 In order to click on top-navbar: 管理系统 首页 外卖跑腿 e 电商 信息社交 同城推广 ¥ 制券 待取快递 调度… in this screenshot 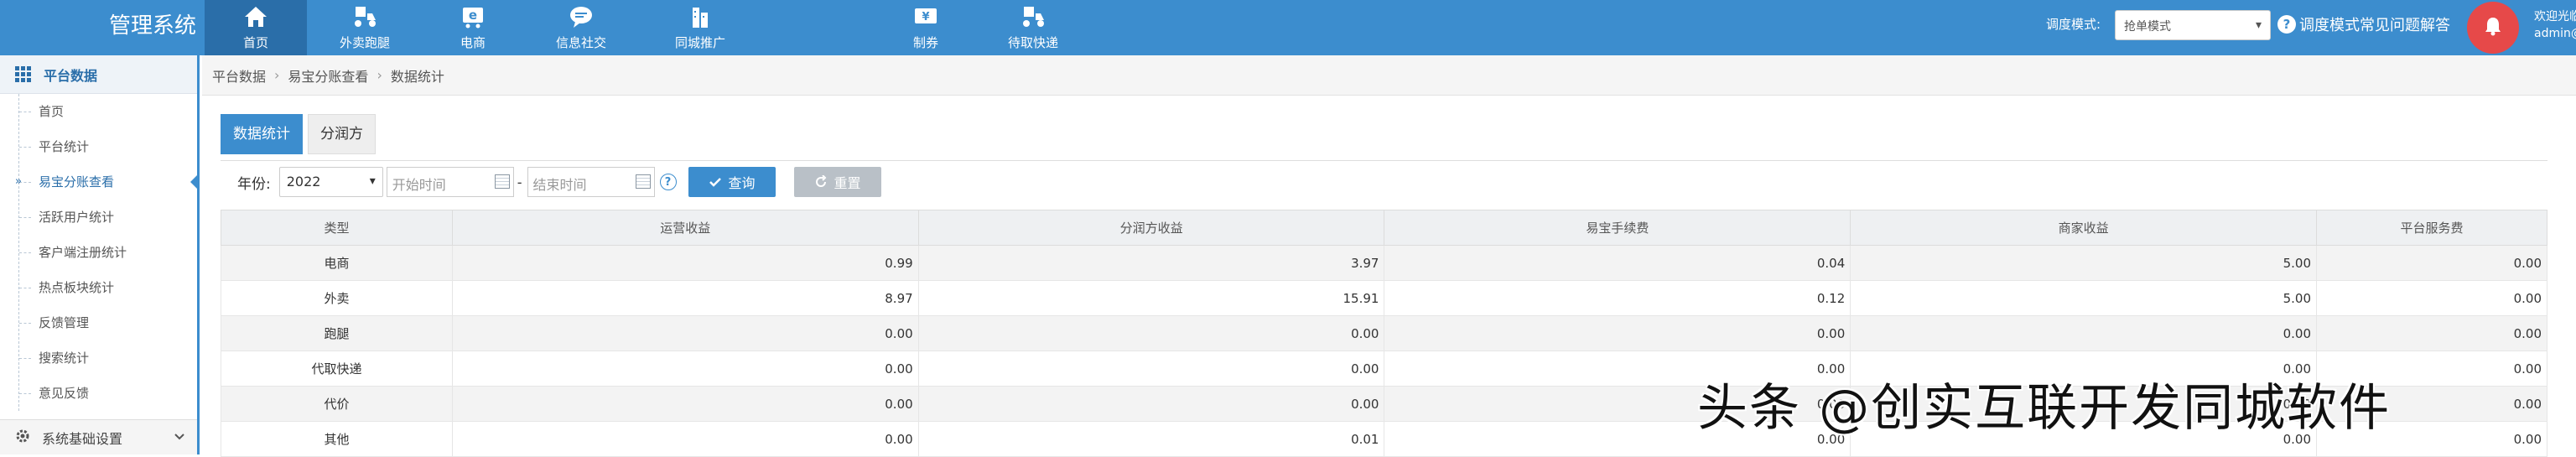, I will do `click(1288, 27)`.